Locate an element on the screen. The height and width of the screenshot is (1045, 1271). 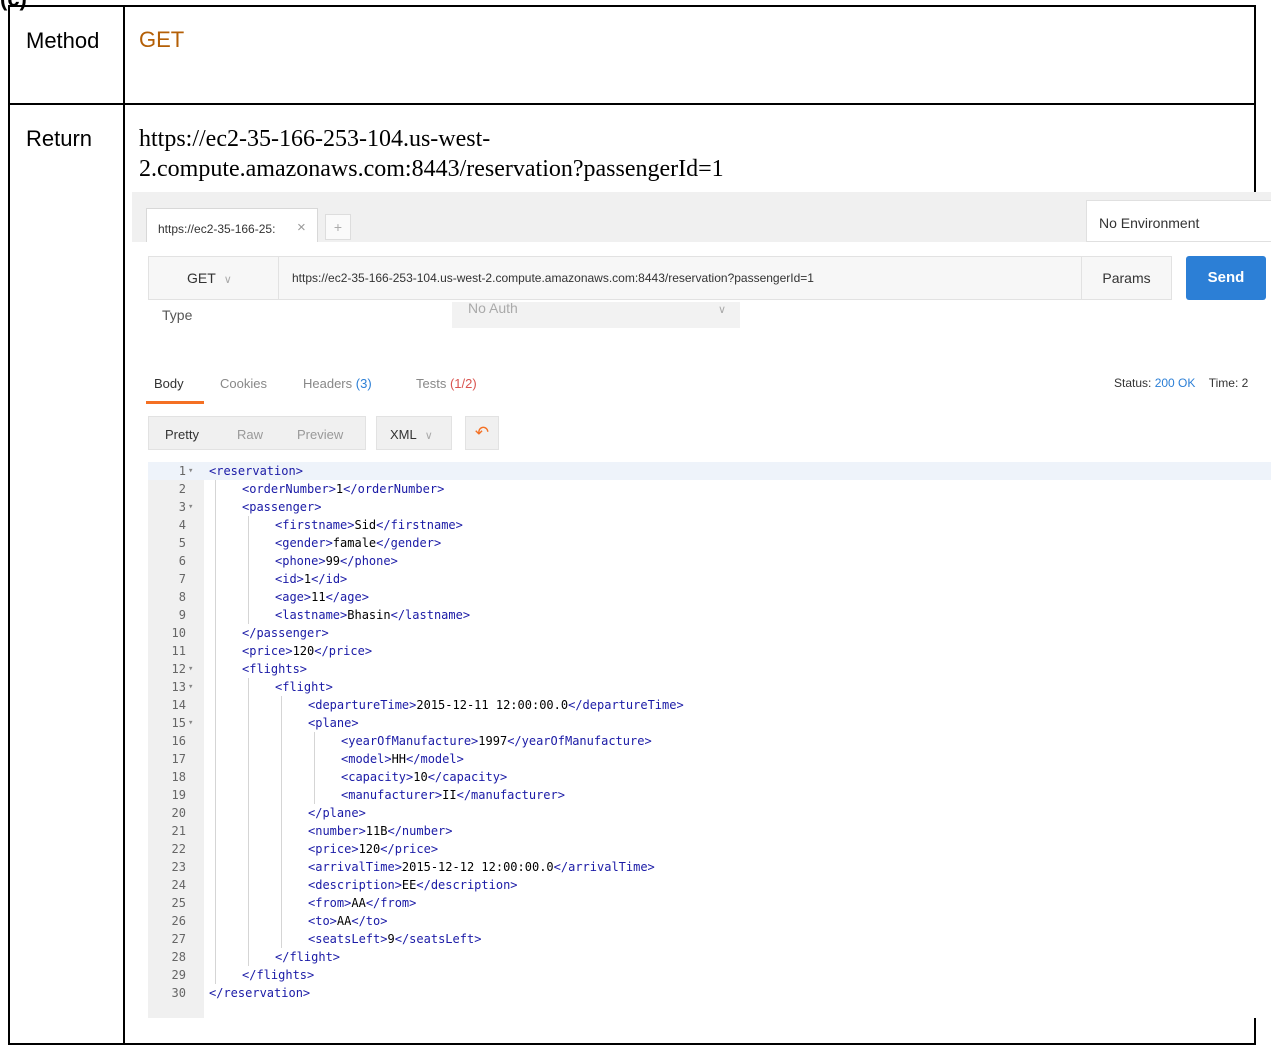
request-tab: https://ec2-35-166-25: × is located at coordinates (232, 225).